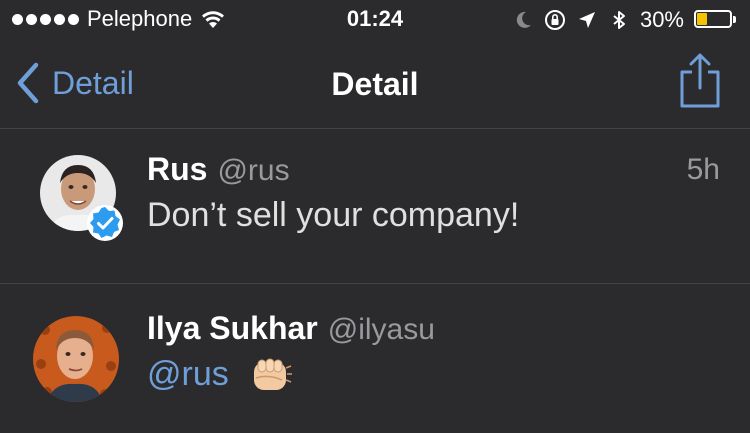  What do you see at coordinates (433, 375) in the screenshot?
I see `tweet-text: @rus` at bounding box center [433, 375].